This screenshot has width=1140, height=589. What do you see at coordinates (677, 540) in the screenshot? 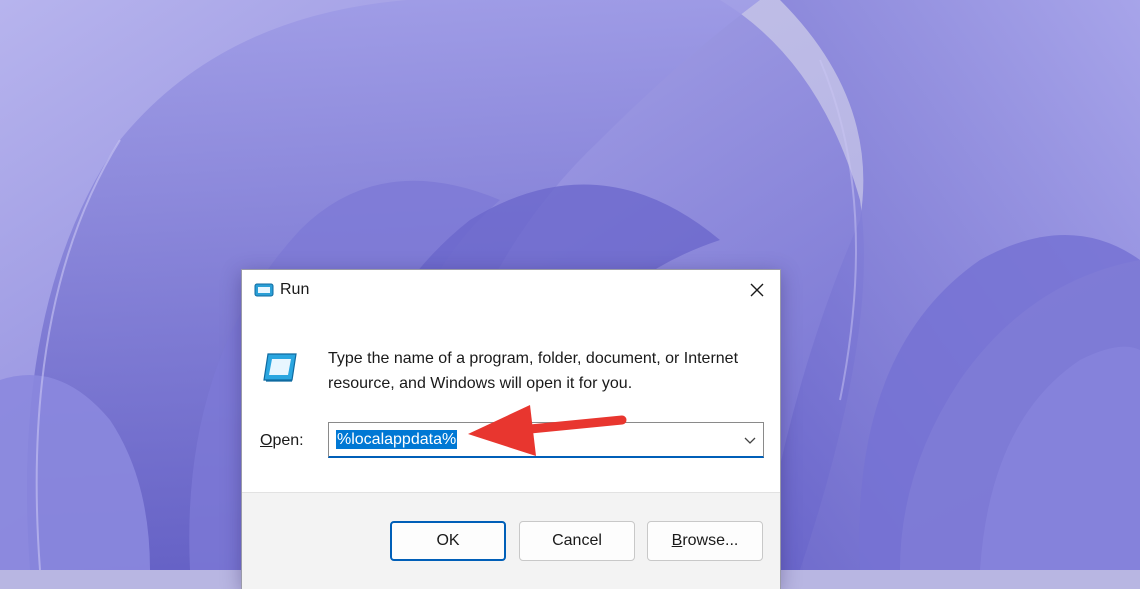
I see `browse-accelerator: B` at bounding box center [677, 540].